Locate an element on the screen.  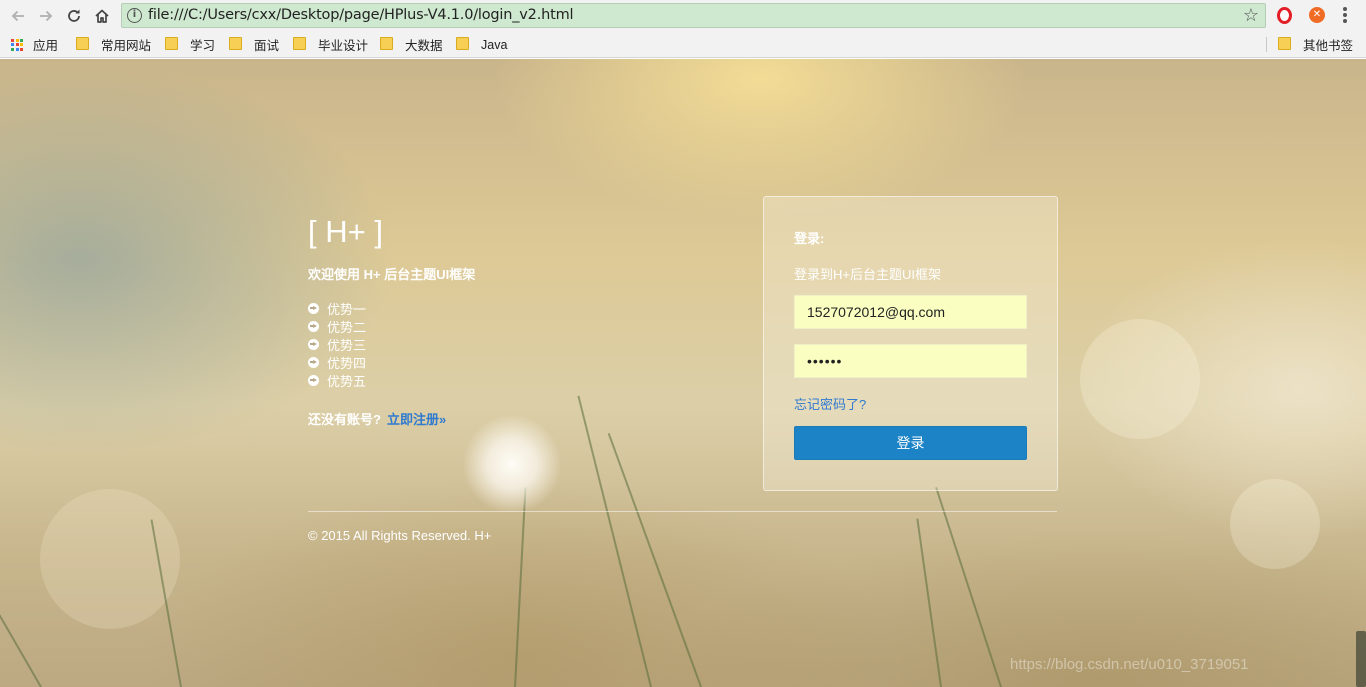
forgot-password-link: 忘记密码了? is located at coordinates (830, 403).